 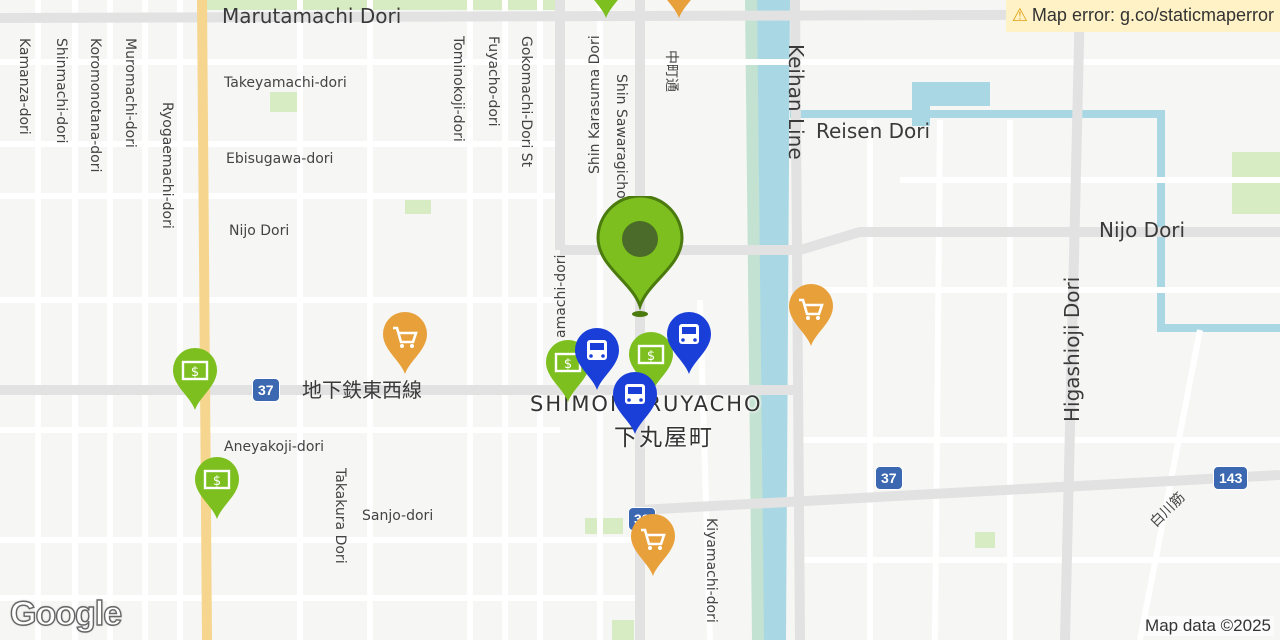 What do you see at coordinates (259, 231) in the screenshot?
I see `street-label-nijo-west: Nijo Dori` at bounding box center [259, 231].